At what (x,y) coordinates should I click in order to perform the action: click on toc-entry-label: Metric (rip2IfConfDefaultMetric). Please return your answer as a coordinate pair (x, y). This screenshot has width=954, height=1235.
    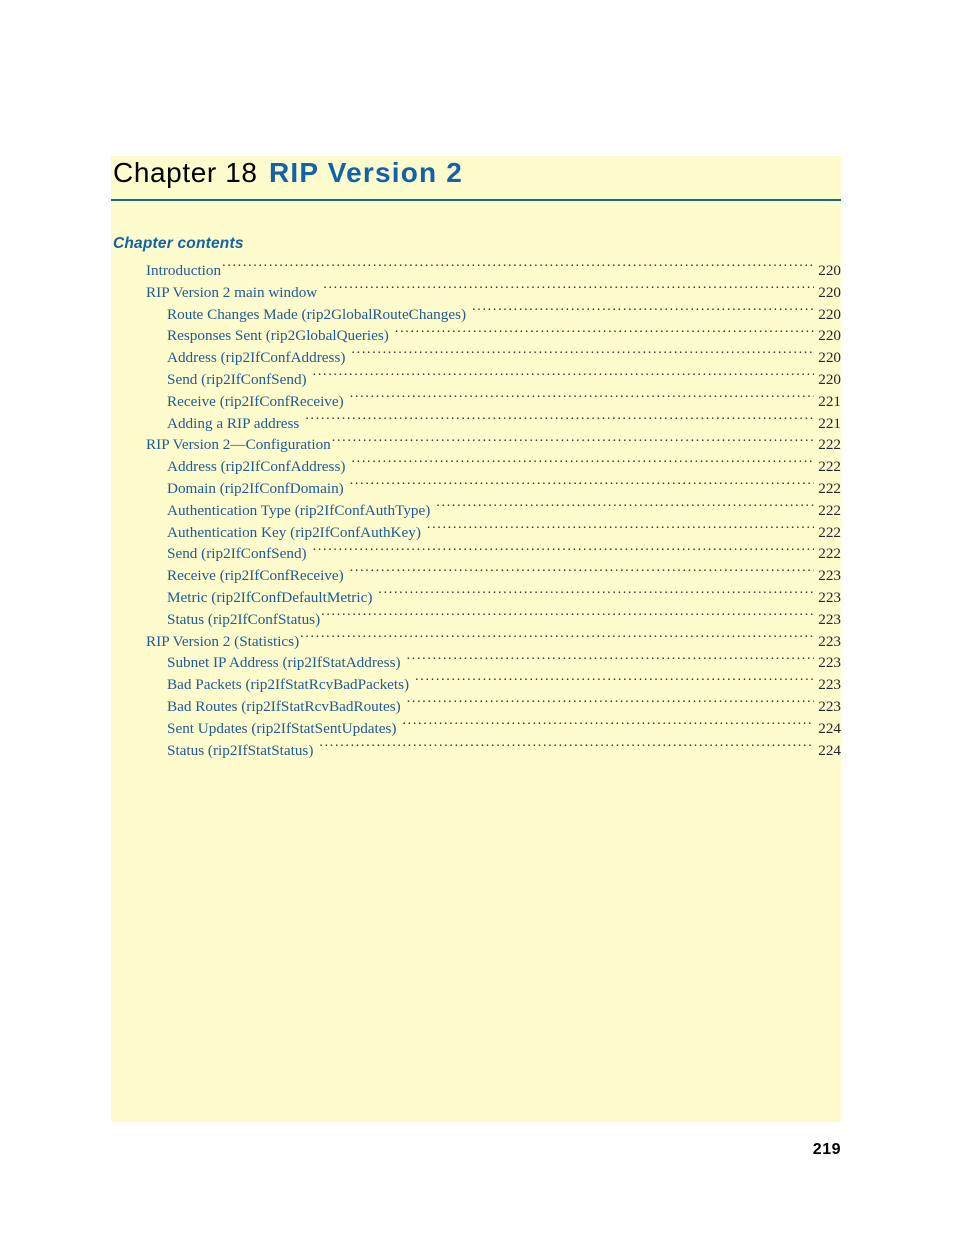
    Looking at the image, I should click on (270, 597).